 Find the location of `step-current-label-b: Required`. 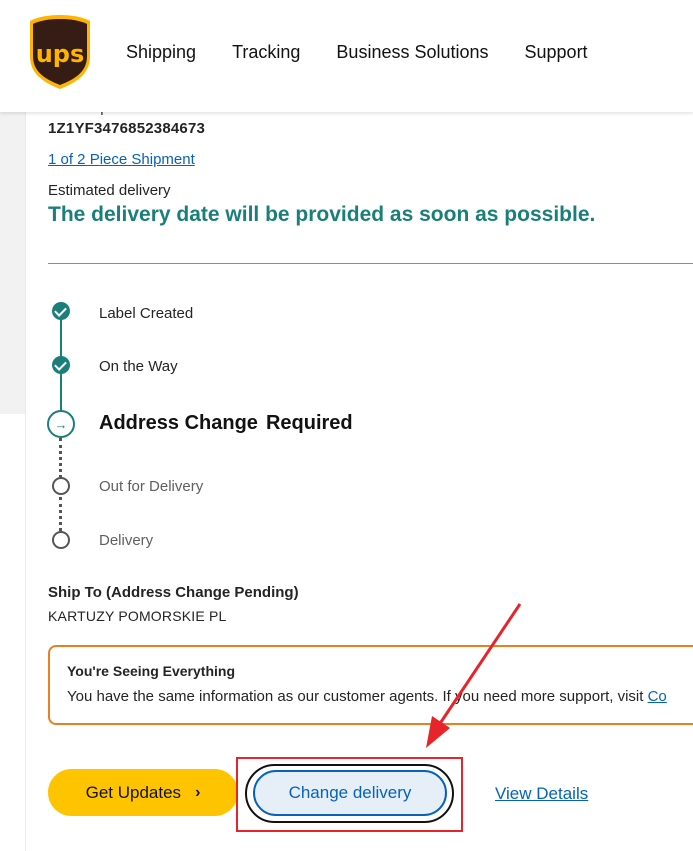

step-current-label-b: Required is located at coordinates (309, 423).